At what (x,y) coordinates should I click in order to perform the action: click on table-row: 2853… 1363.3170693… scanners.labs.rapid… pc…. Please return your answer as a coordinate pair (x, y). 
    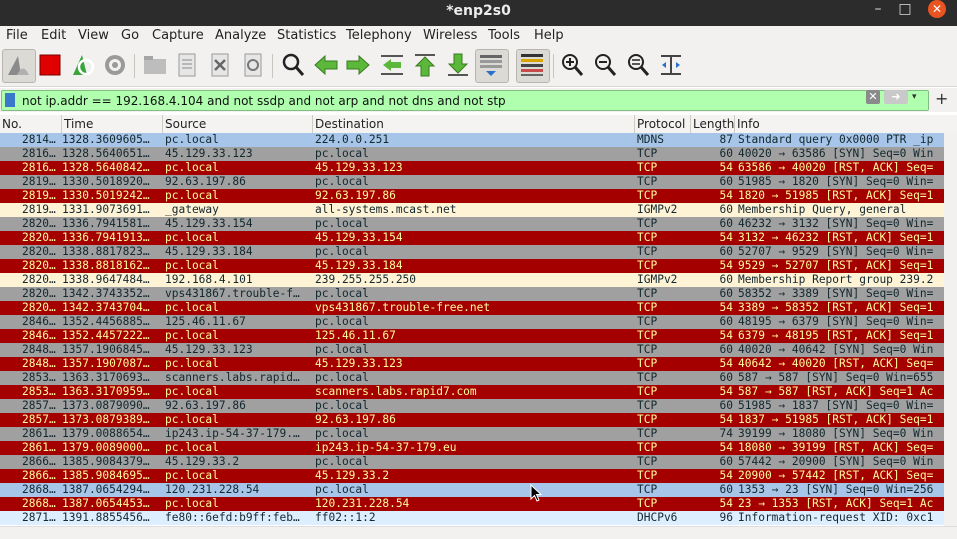
    Looking at the image, I should click on (472, 378).